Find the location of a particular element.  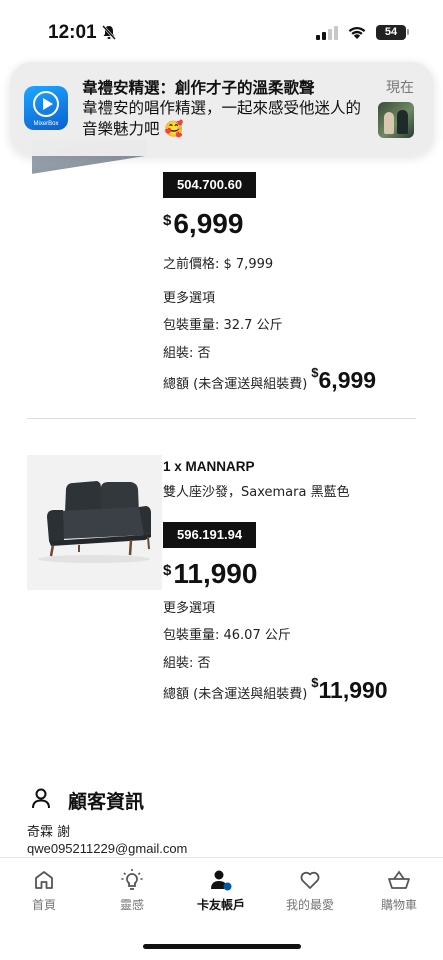

nav-inspiration: 靈感 is located at coordinates (132, 890).